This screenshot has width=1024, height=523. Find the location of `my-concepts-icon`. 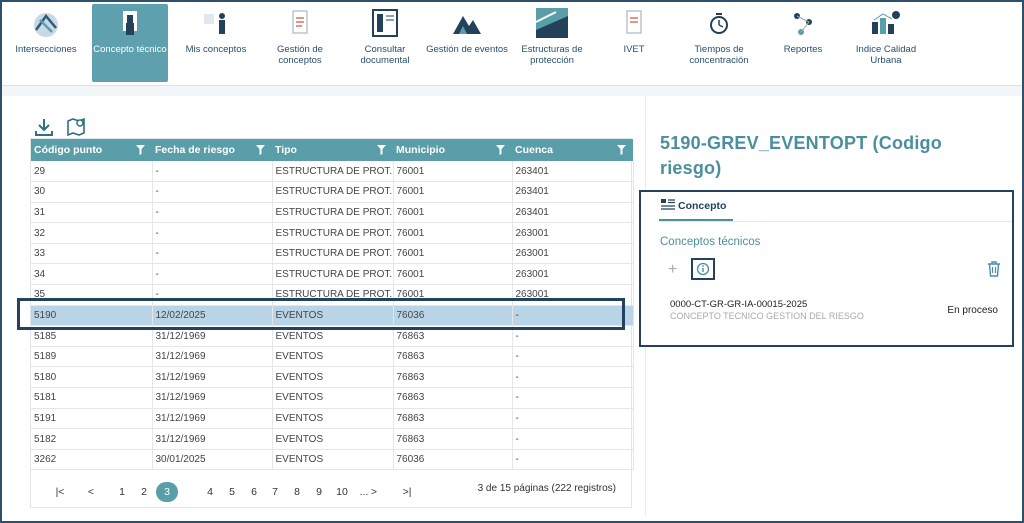

my-concepts-icon is located at coordinates (216, 23).